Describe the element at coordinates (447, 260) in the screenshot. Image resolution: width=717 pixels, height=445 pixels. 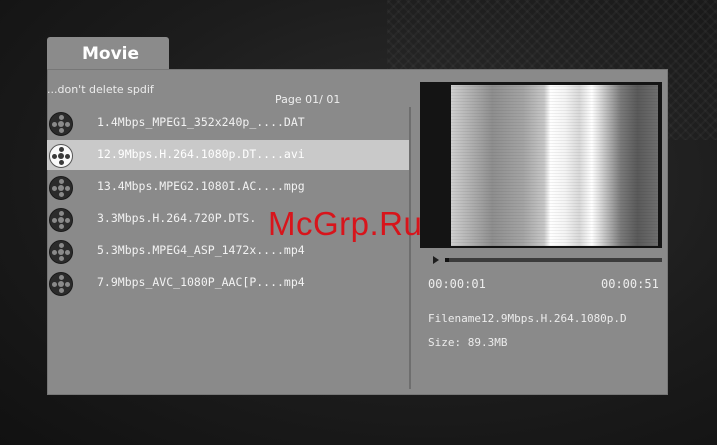
I see `progress-fill` at that location.